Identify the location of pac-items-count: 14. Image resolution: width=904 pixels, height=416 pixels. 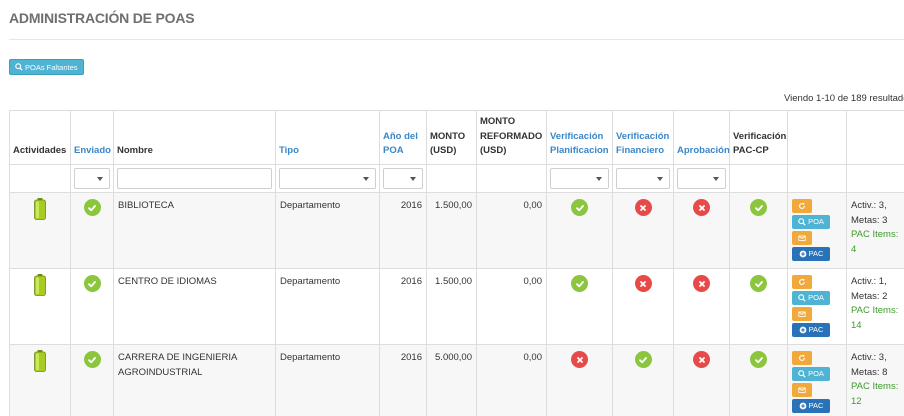
(856, 326).